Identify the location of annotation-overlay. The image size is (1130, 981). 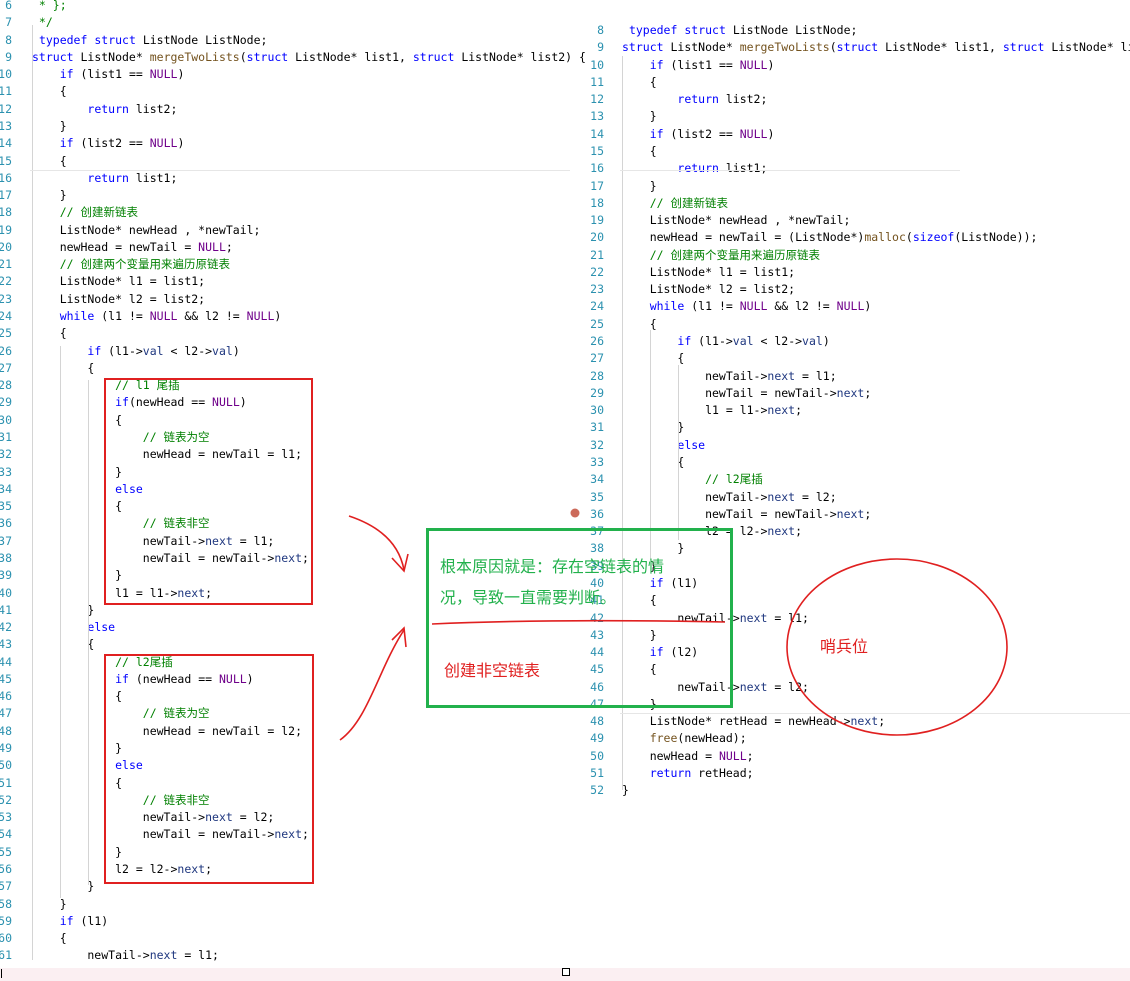
(673, 624).